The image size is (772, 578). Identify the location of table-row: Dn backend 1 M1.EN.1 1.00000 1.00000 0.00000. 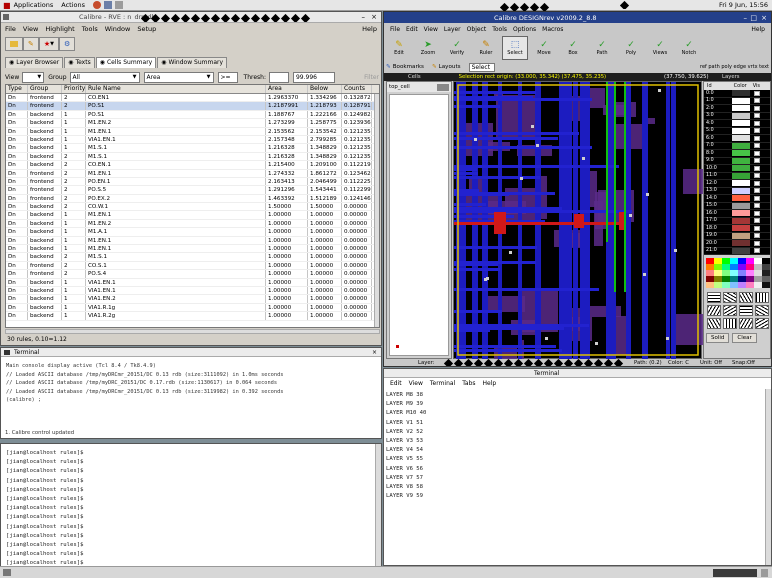
(192, 215).